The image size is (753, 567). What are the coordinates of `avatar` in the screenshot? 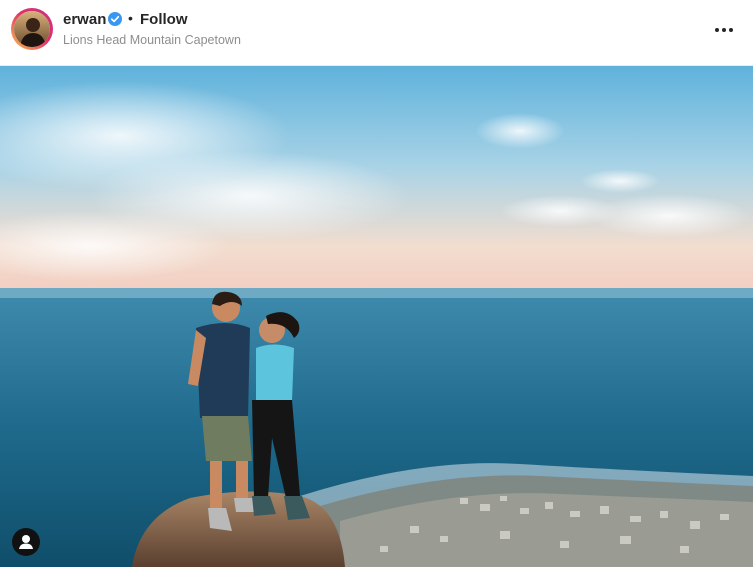 It's located at (32, 29).